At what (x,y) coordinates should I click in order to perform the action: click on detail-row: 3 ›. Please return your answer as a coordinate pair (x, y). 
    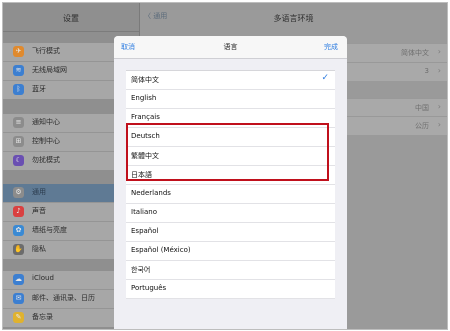
    Looking at the image, I should click on (391, 71).